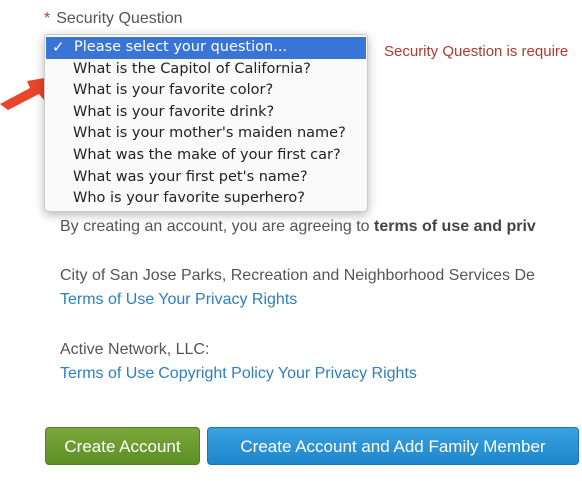  I want to click on sanjose-privacy-link: Your Privacy Rights, so click(227, 299).